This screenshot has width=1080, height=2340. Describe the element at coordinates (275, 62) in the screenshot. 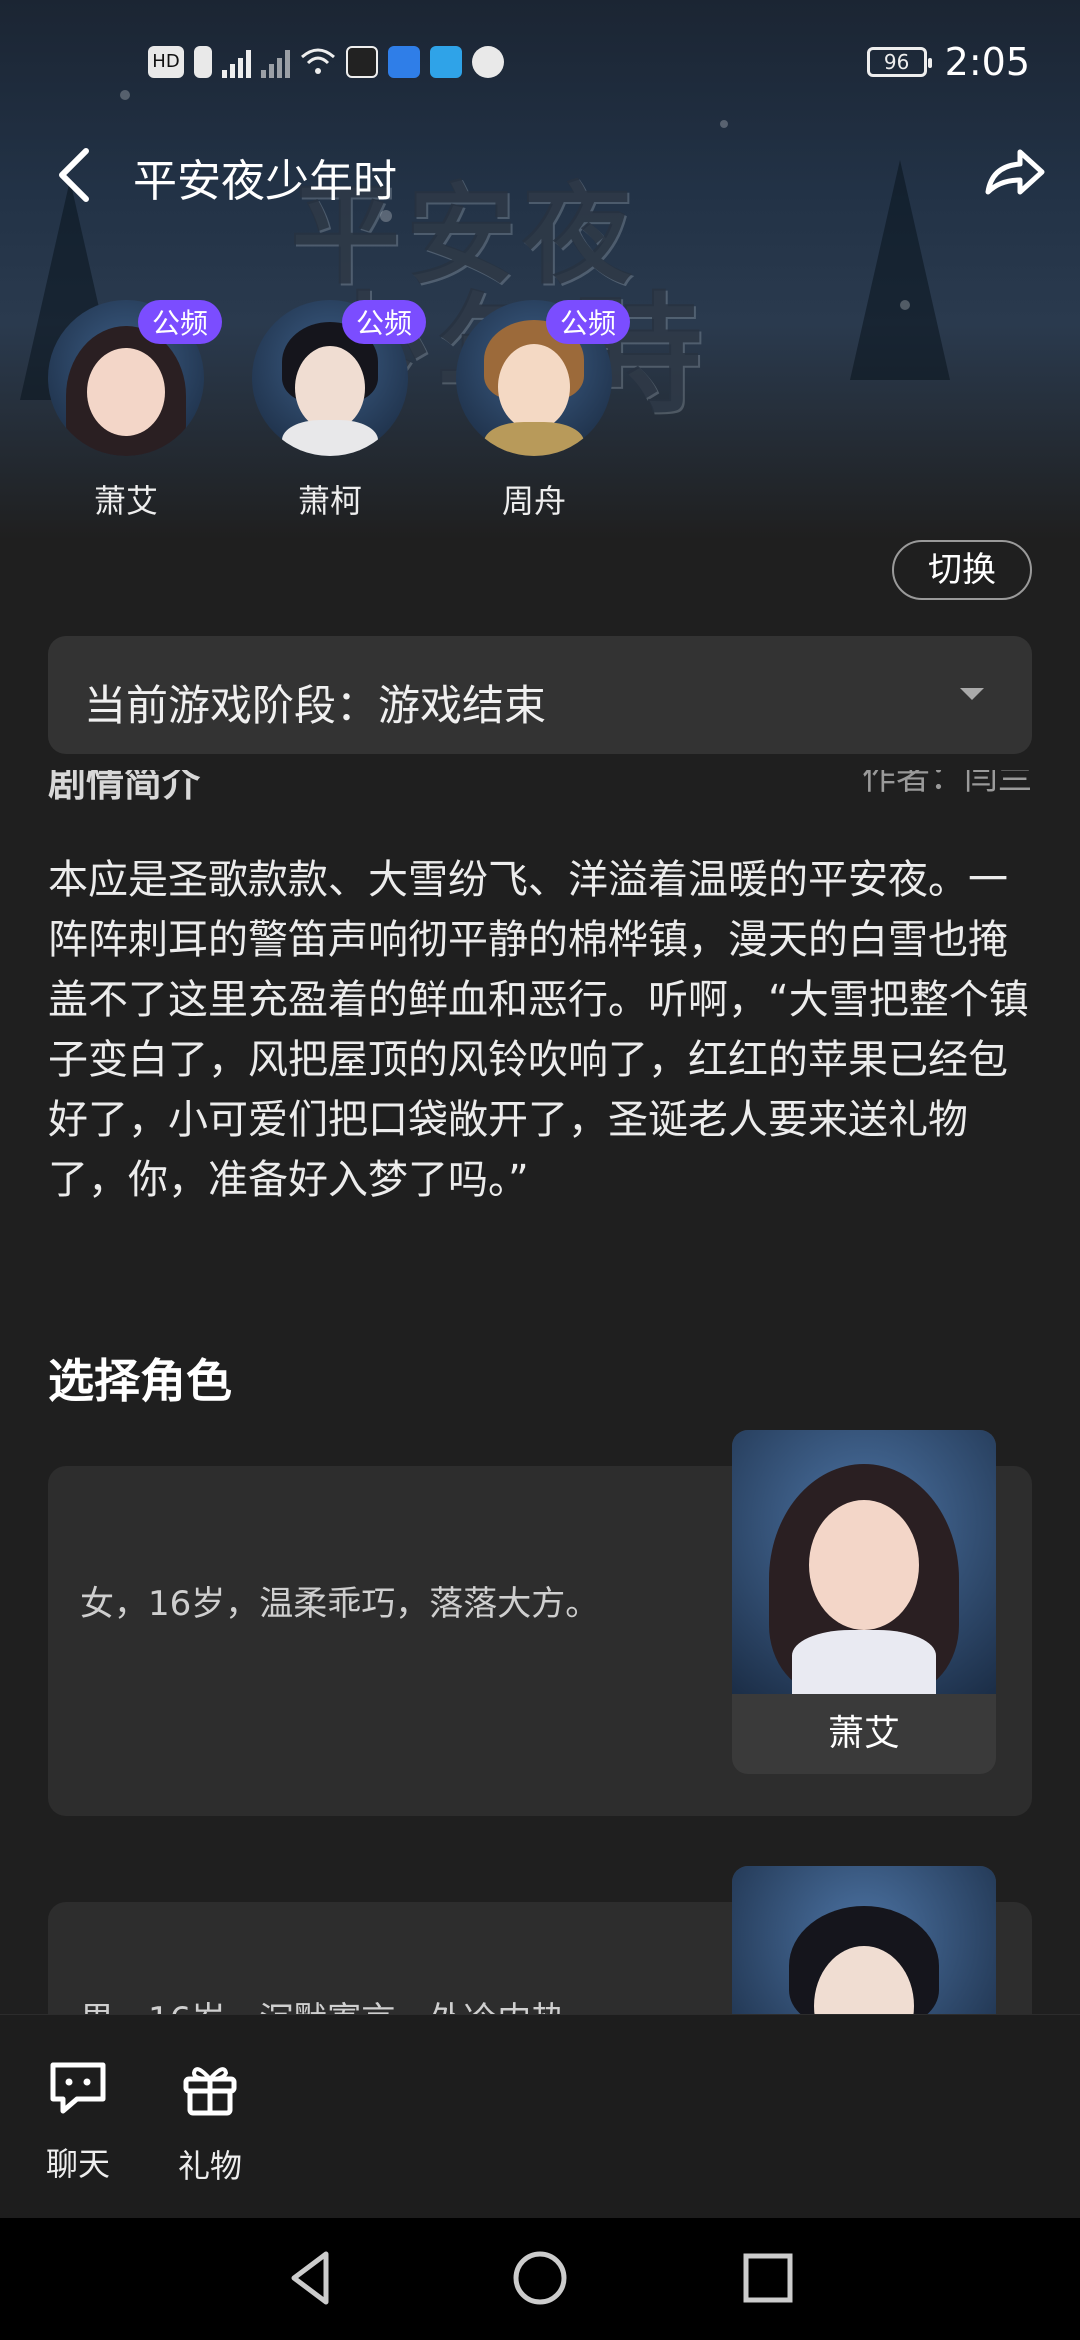

I see `signal-2-icon` at that location.